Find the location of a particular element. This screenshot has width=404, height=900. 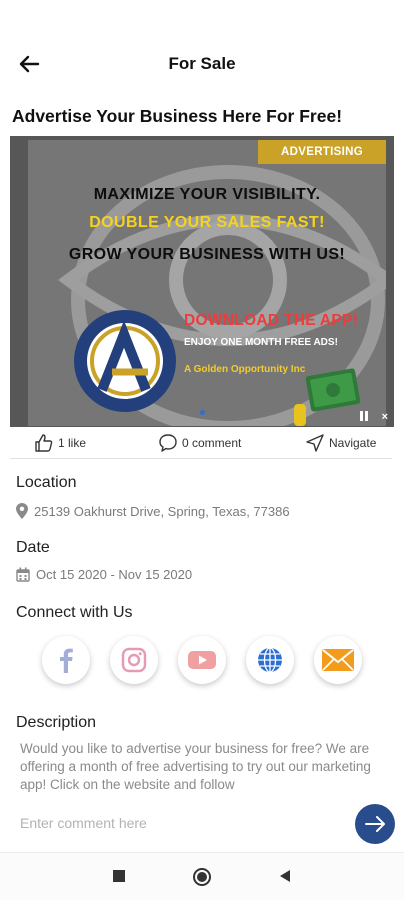

email-button is located at coordinates (338, 660).